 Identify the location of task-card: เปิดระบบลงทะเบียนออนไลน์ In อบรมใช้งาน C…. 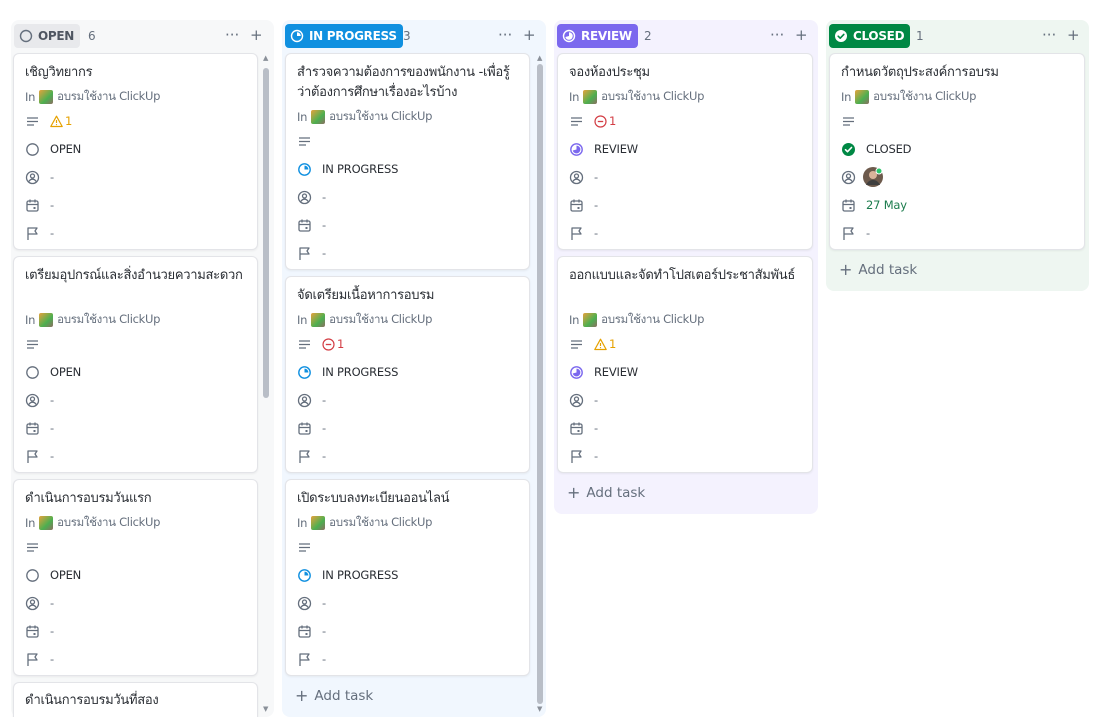
(407, 577).